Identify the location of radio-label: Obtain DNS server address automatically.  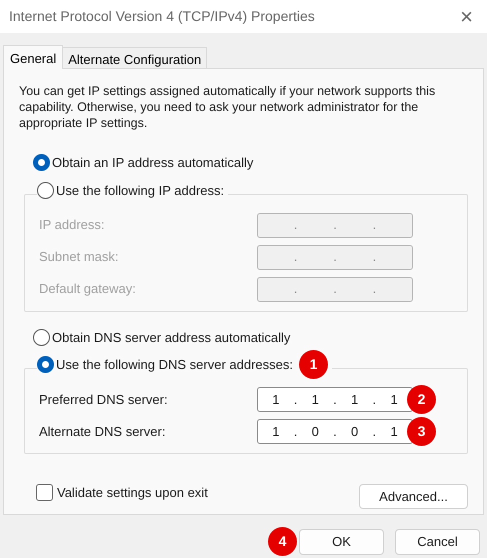
(171, 337).